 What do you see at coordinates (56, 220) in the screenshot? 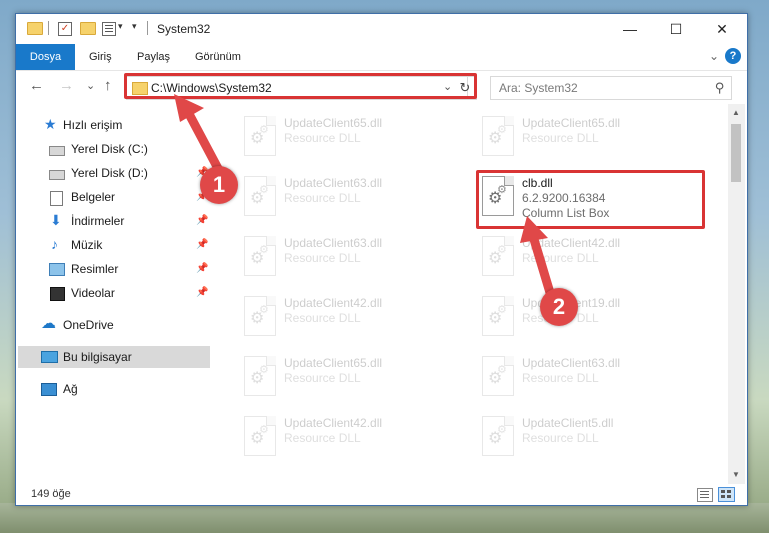
I see `download-icon: ⬇` at bounding box center [56, 220].